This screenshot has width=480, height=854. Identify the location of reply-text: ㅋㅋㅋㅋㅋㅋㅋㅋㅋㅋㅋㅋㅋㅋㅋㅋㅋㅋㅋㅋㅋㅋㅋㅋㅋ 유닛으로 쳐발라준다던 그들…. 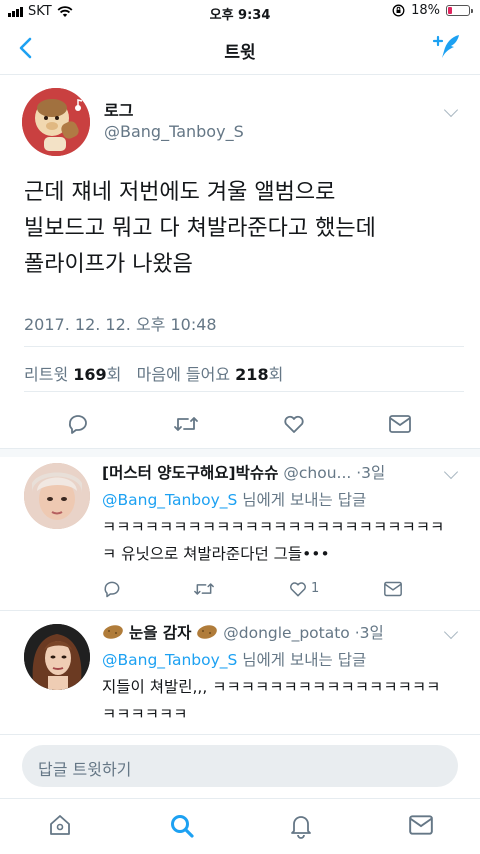
(273, 540).